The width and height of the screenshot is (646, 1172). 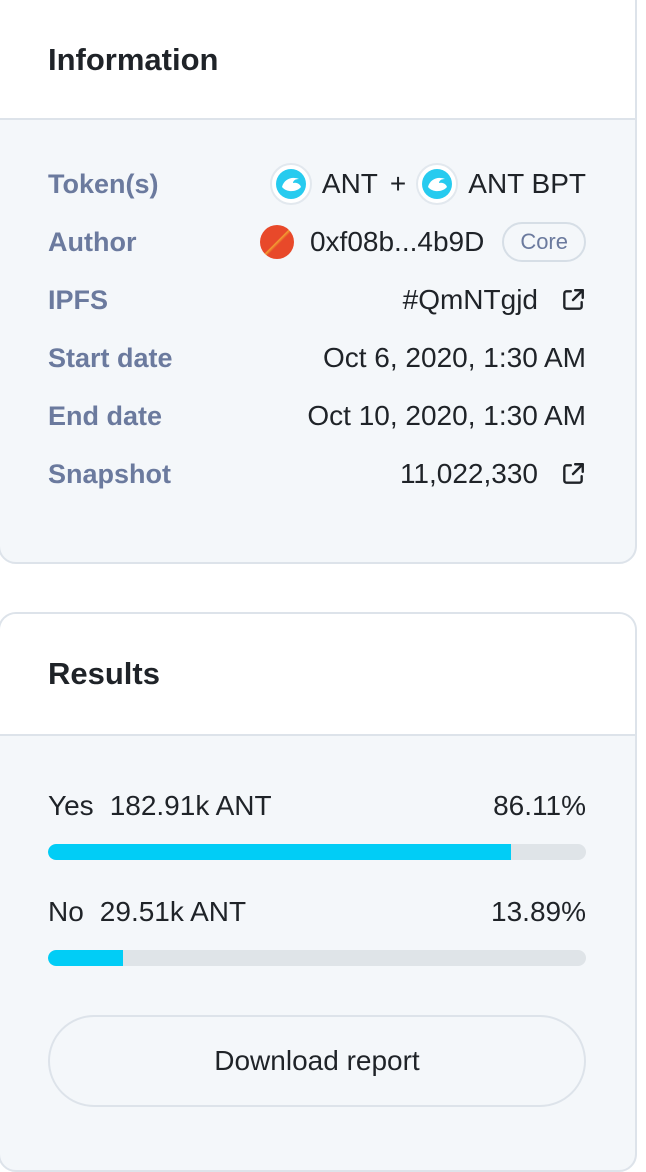 I want to click on information-header: Information, so click(x=317, y=60).